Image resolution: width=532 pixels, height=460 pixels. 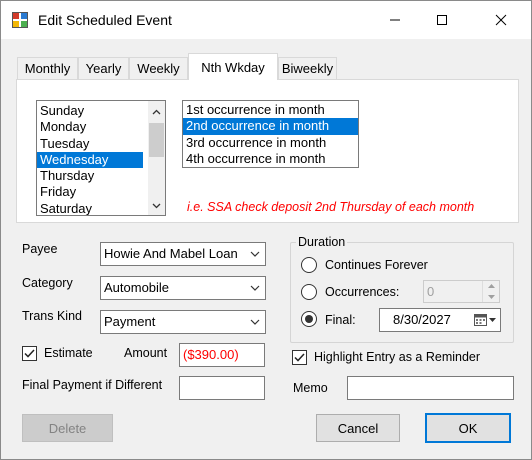 I want to click on tab-yearly: Yearly, so click(x=103, y=68).